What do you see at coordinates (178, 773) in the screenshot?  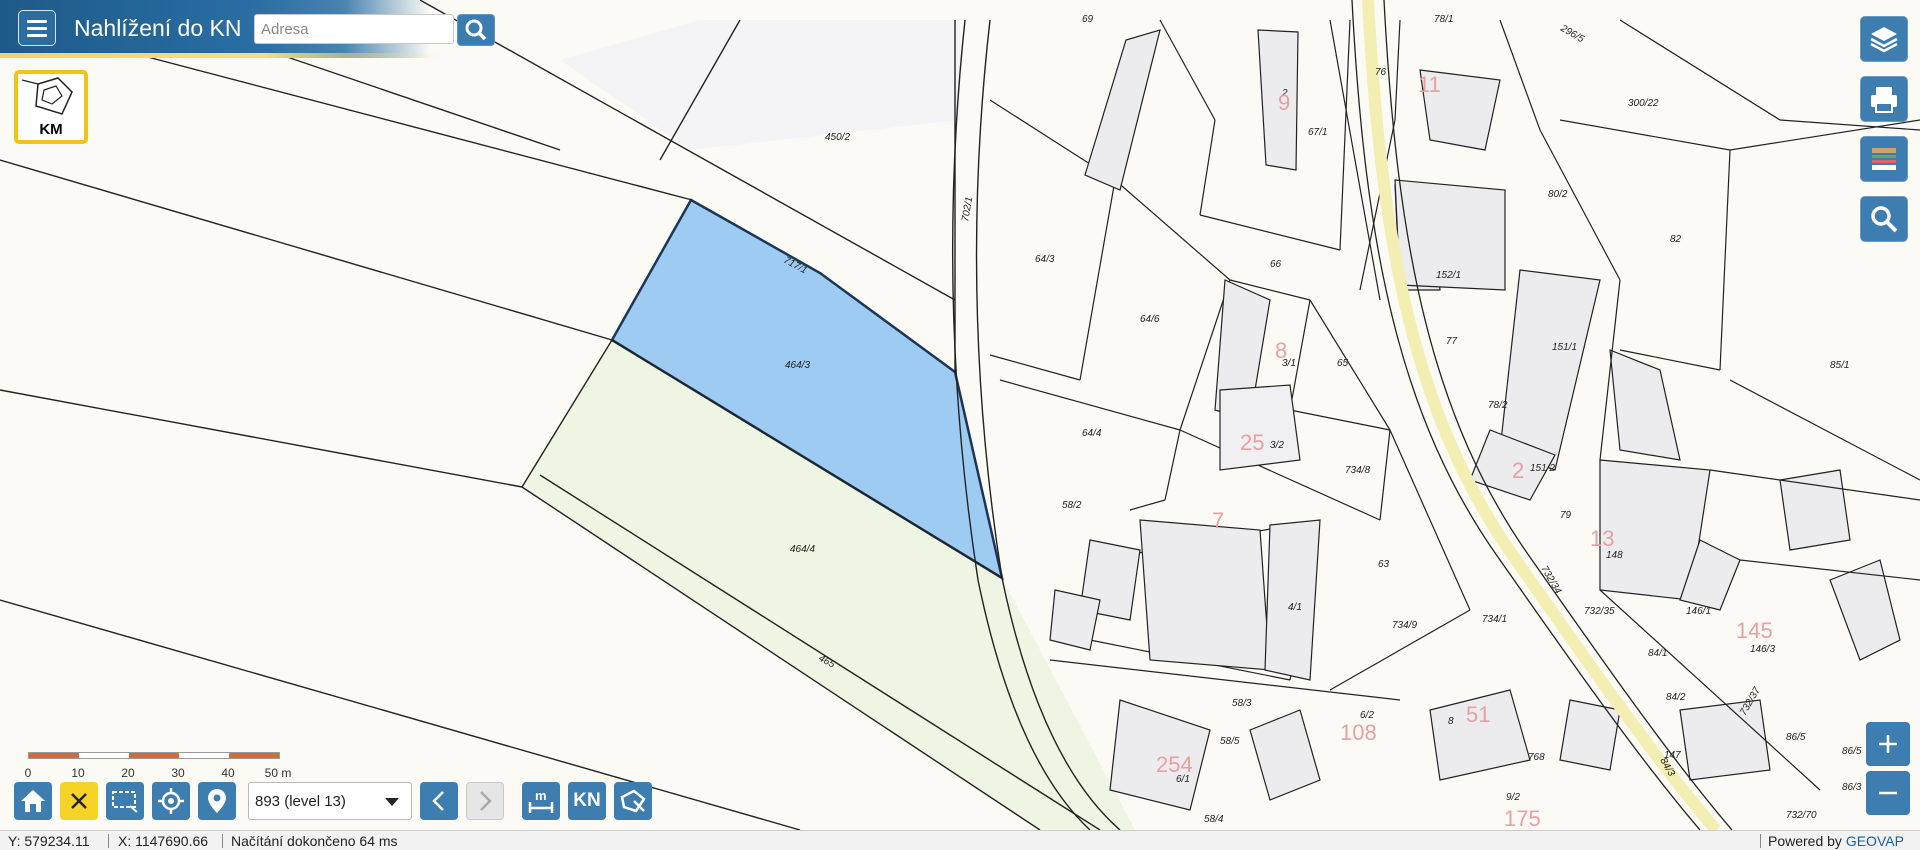 I see `scale-tick: 30` at bounding box center [178, 773].